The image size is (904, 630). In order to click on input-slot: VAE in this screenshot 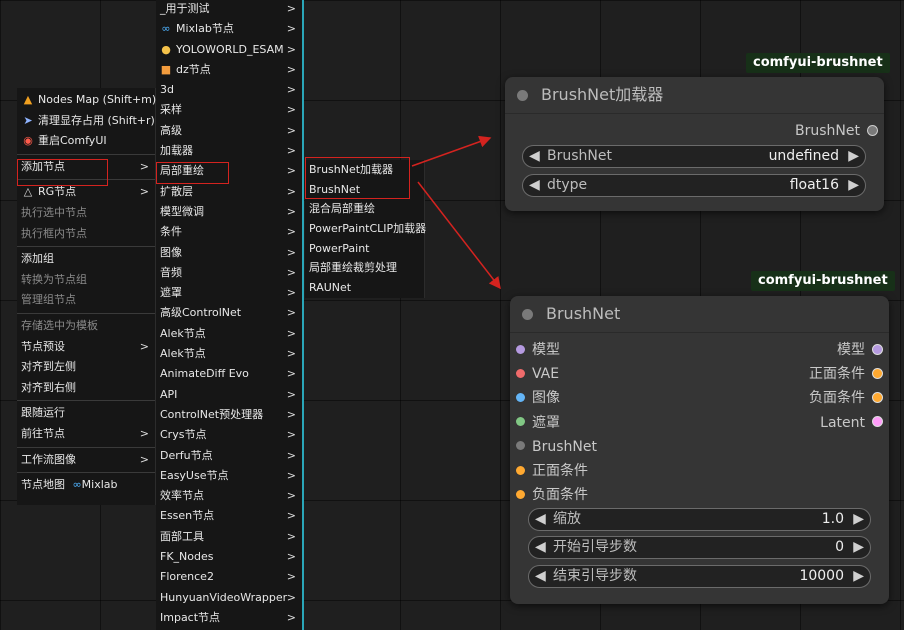, I will do `click(537, 374)`.